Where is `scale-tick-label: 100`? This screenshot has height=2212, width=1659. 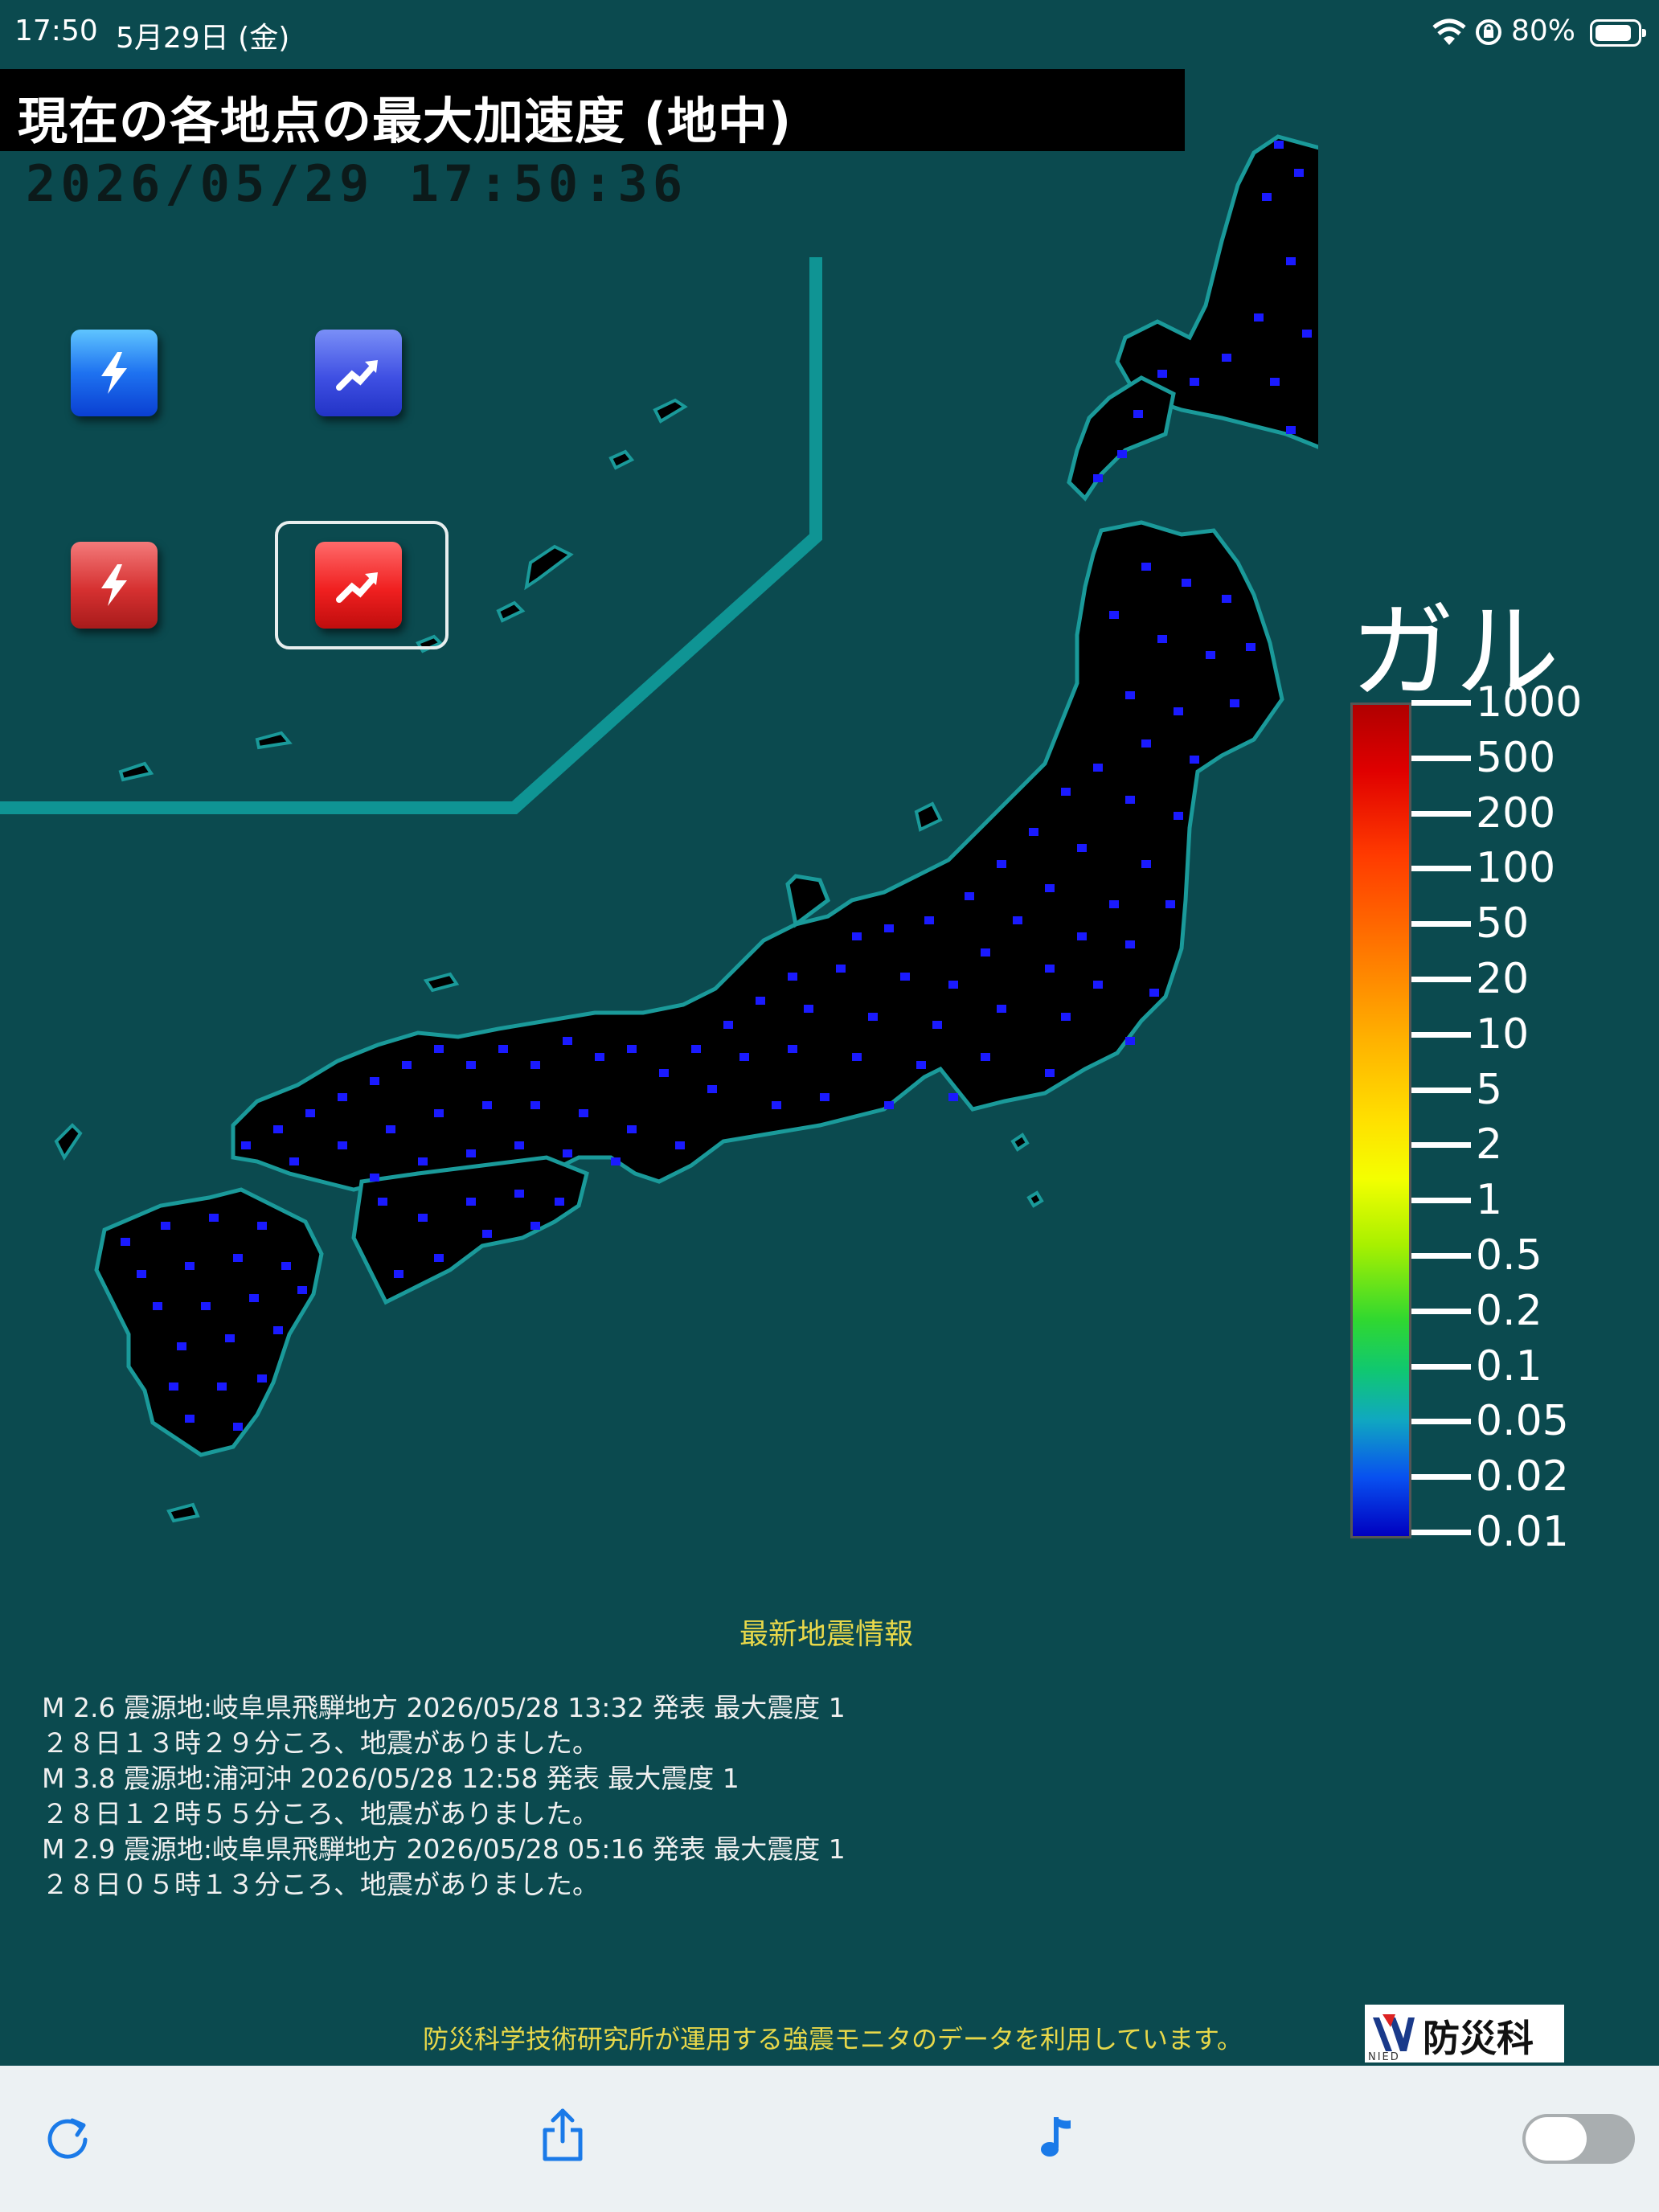 scale-tick-label: 100 is located at coordinates (1516, 868).